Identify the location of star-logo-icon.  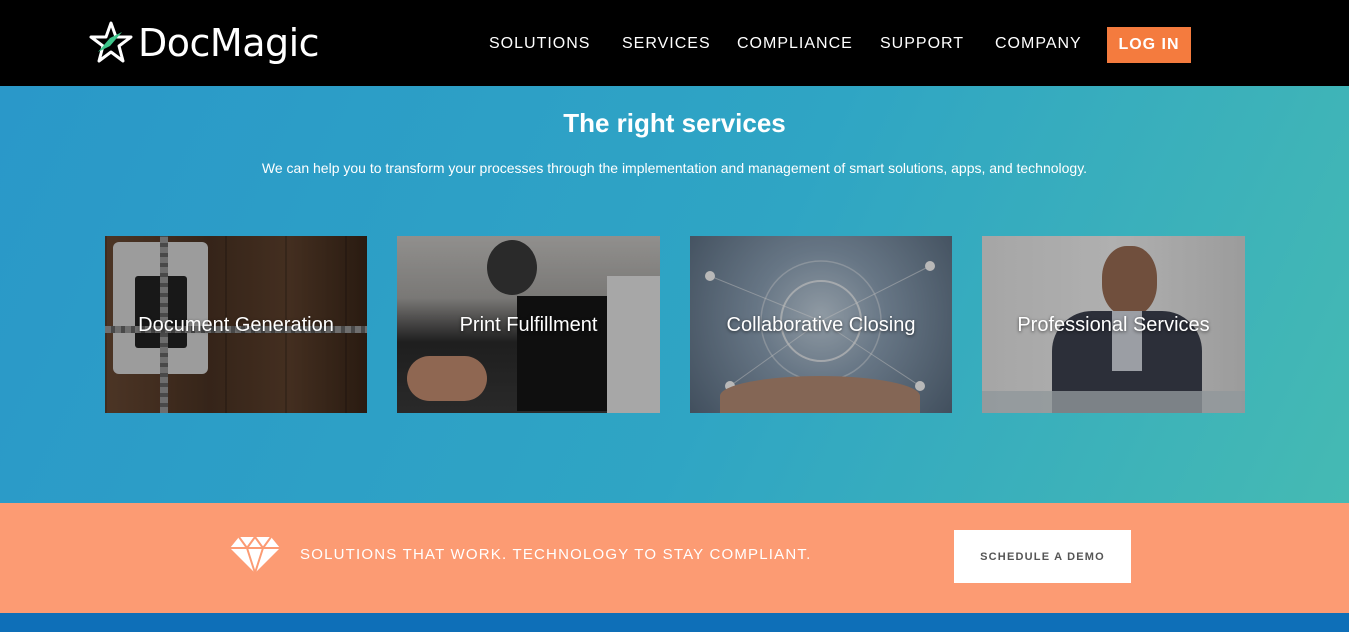
(111, 42).